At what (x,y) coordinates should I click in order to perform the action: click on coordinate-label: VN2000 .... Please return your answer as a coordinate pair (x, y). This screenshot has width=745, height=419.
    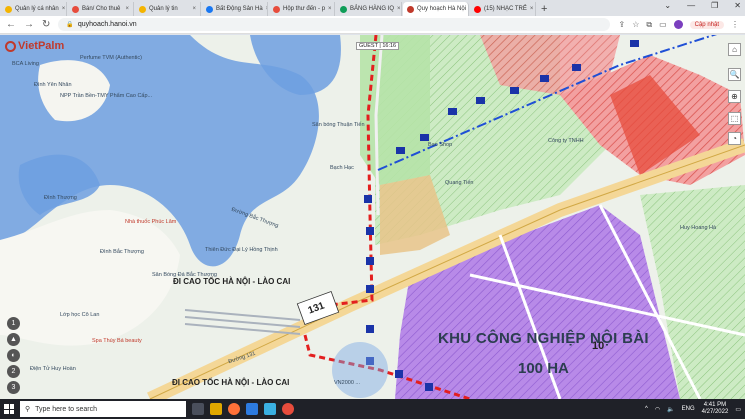
    Looking at the image, I should click on (347, 383).